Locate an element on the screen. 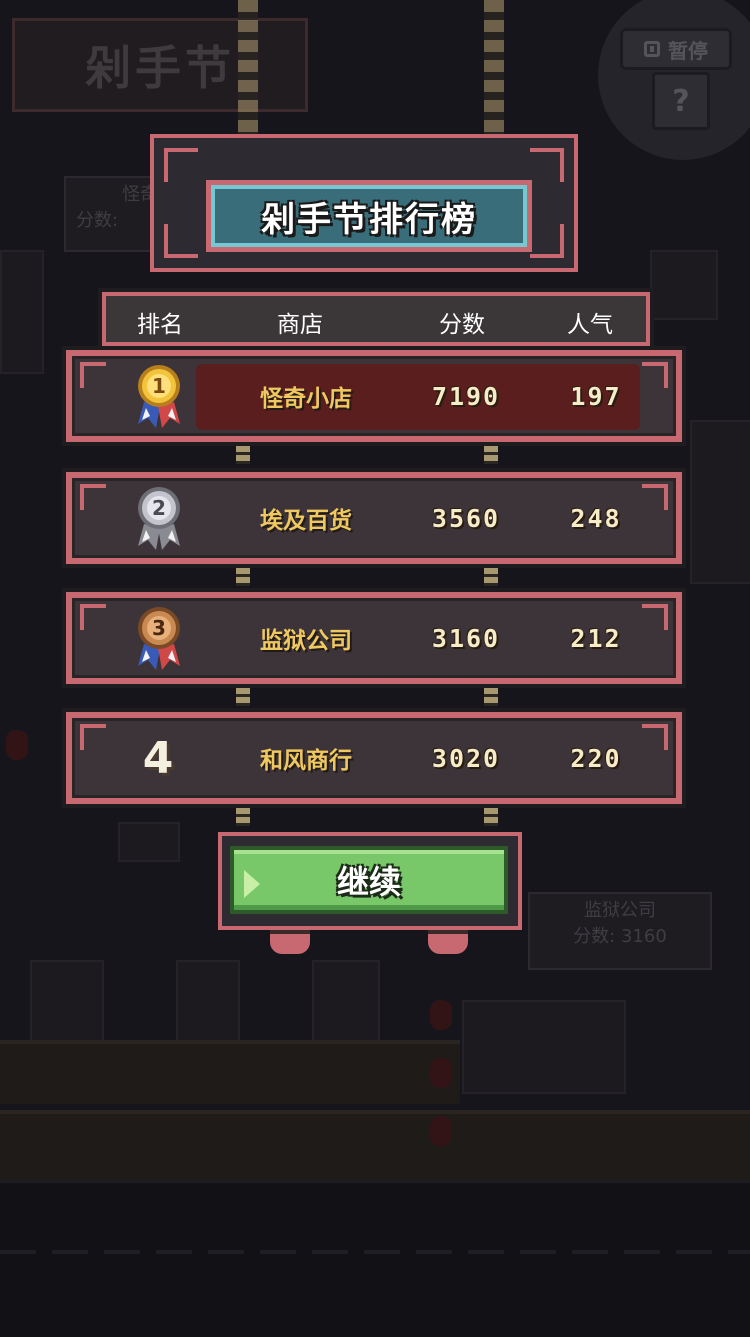  pause-button: 暂停 is located at coordinates (676, 49).